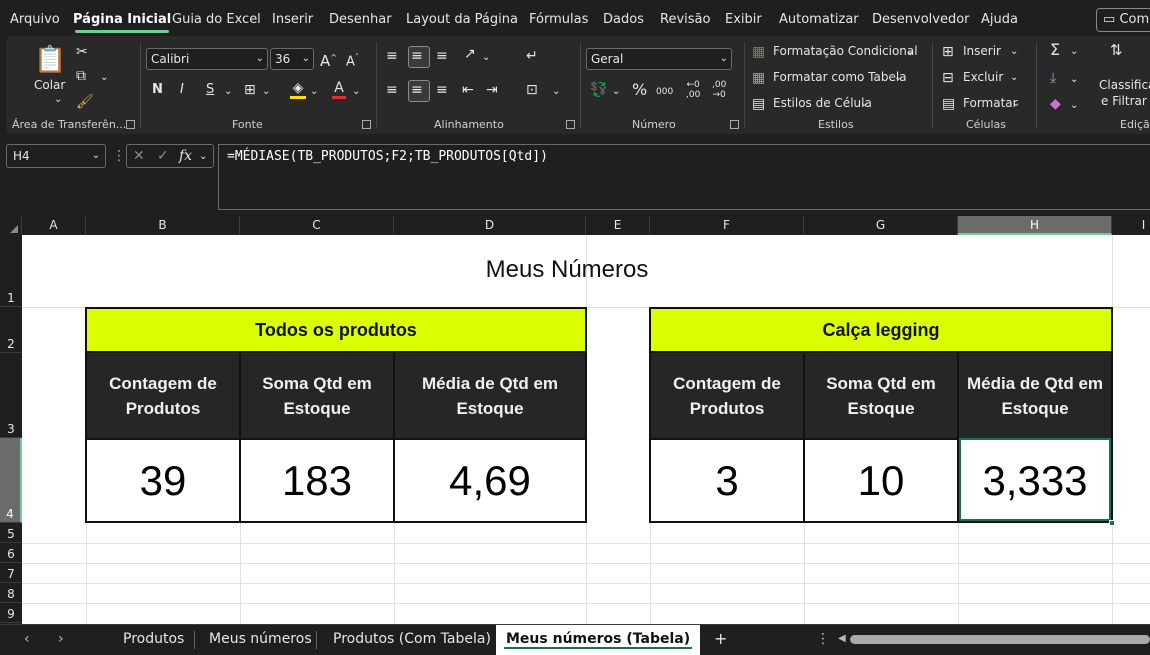 This screenshot has width=1150, height=655. What do you see at coordinates (58, 100) in the screenshot?
I see `paste-chevron-icon: ⌄` at bounding box center [58, 100].